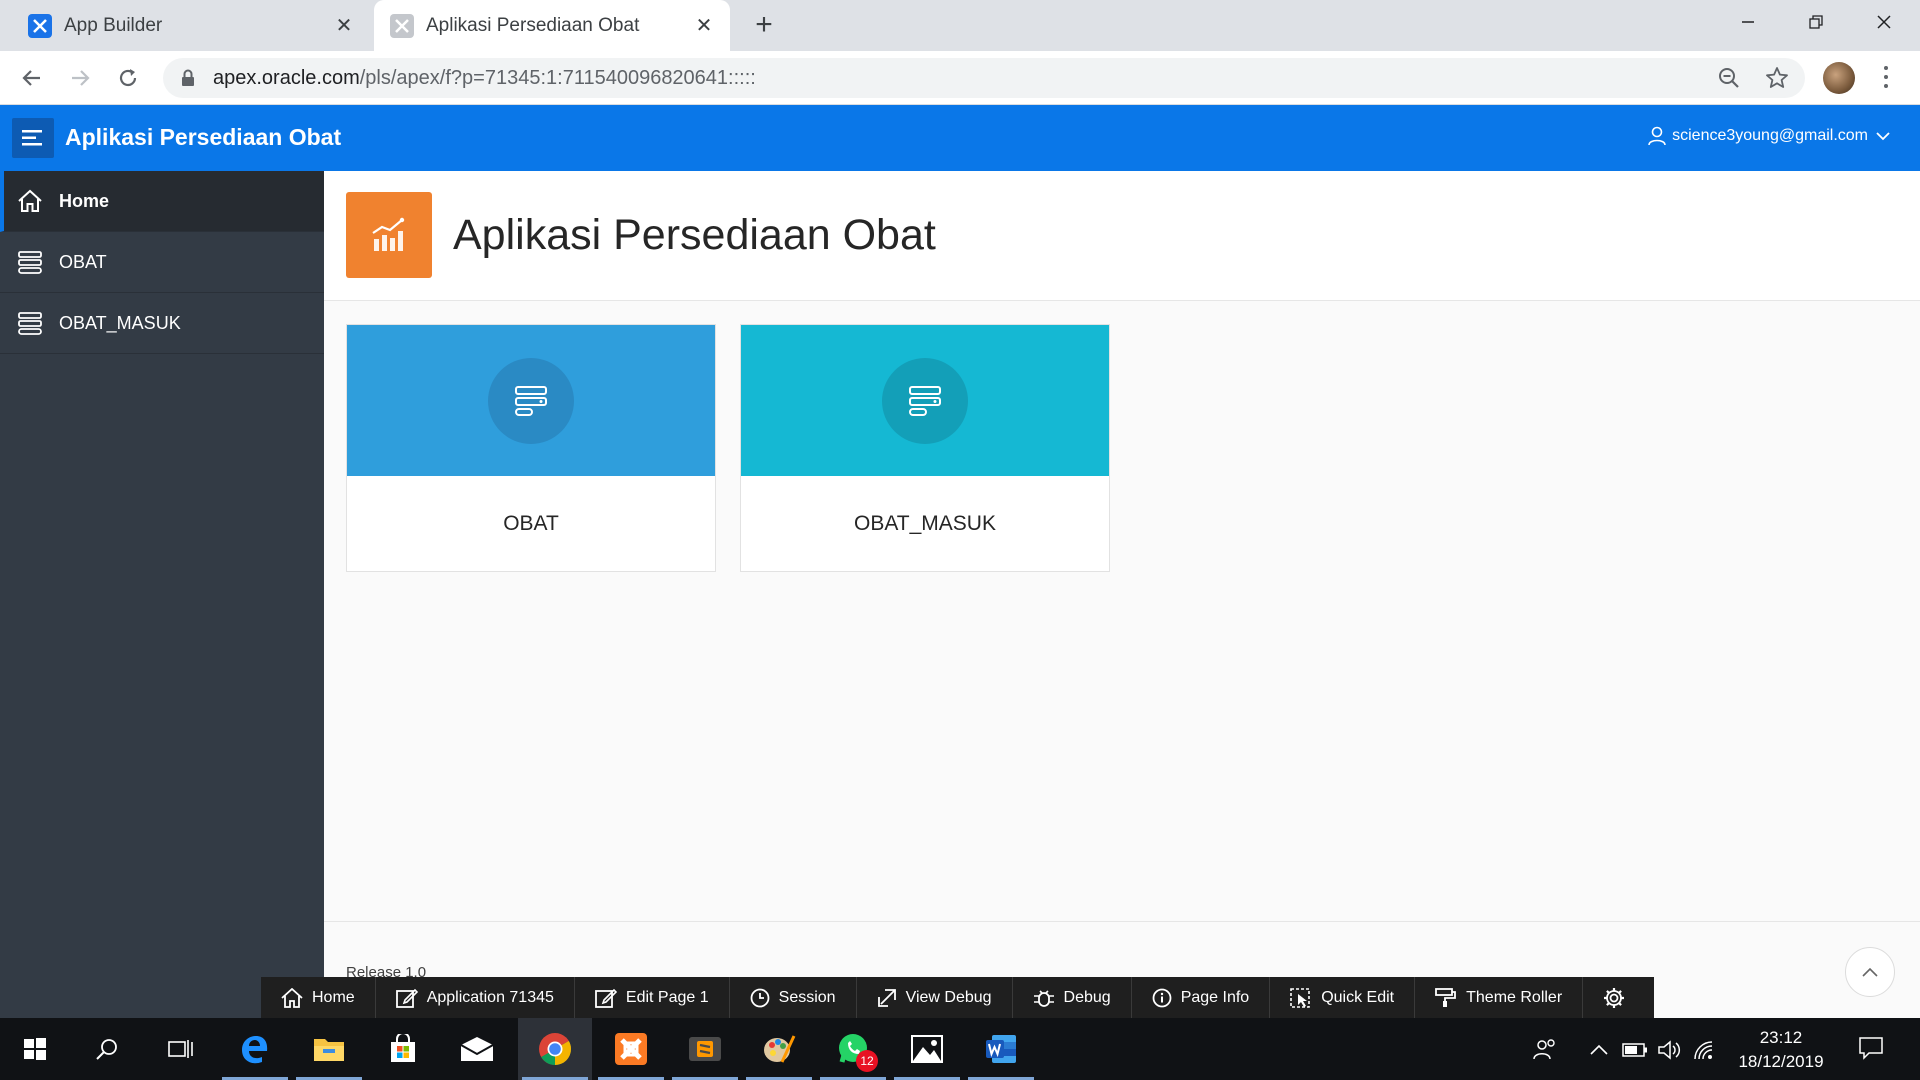  Describe the element at coordinates (490, 997) in the screenshot. I see `dev-button-label: Application 71345` at that location.